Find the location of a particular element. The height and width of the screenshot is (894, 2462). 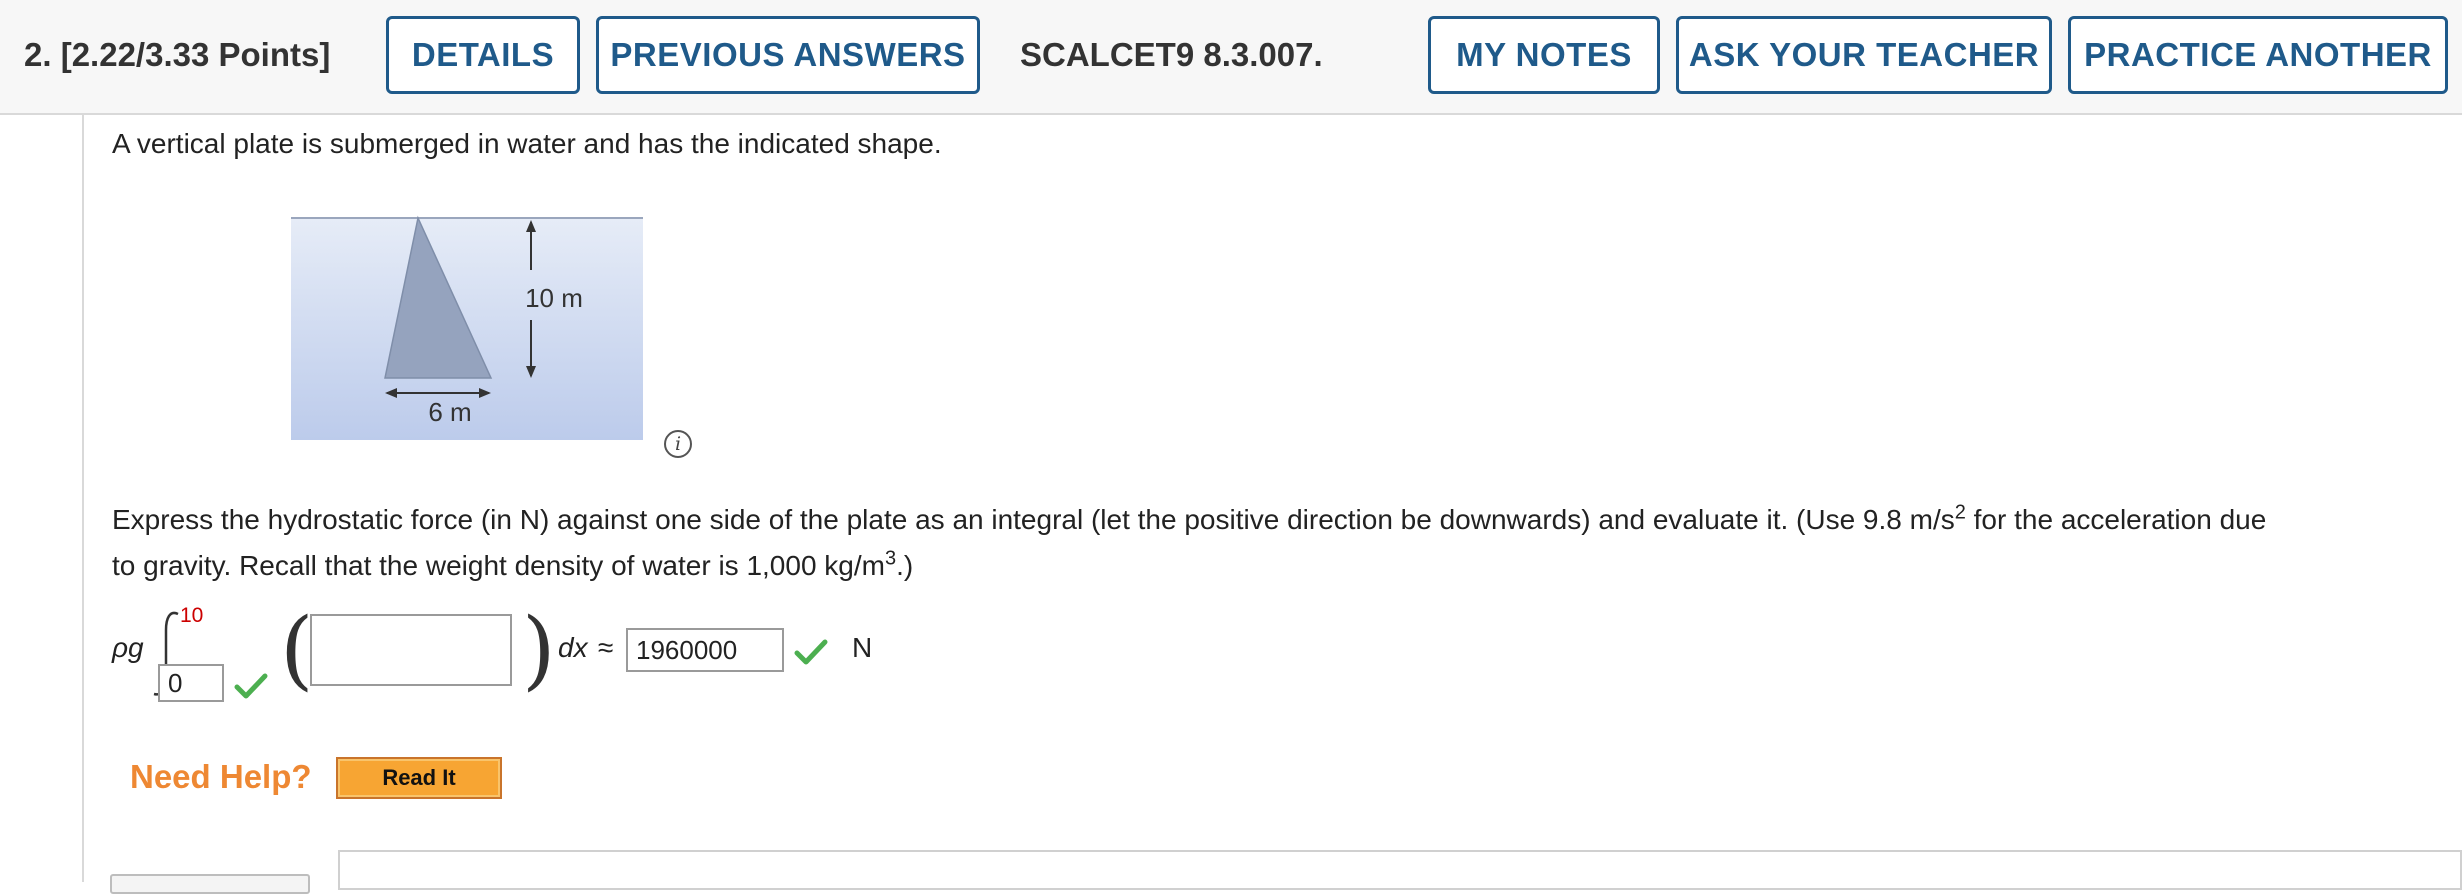

my-notes-button: MY NOTES is located at coordinates (1544, 55).